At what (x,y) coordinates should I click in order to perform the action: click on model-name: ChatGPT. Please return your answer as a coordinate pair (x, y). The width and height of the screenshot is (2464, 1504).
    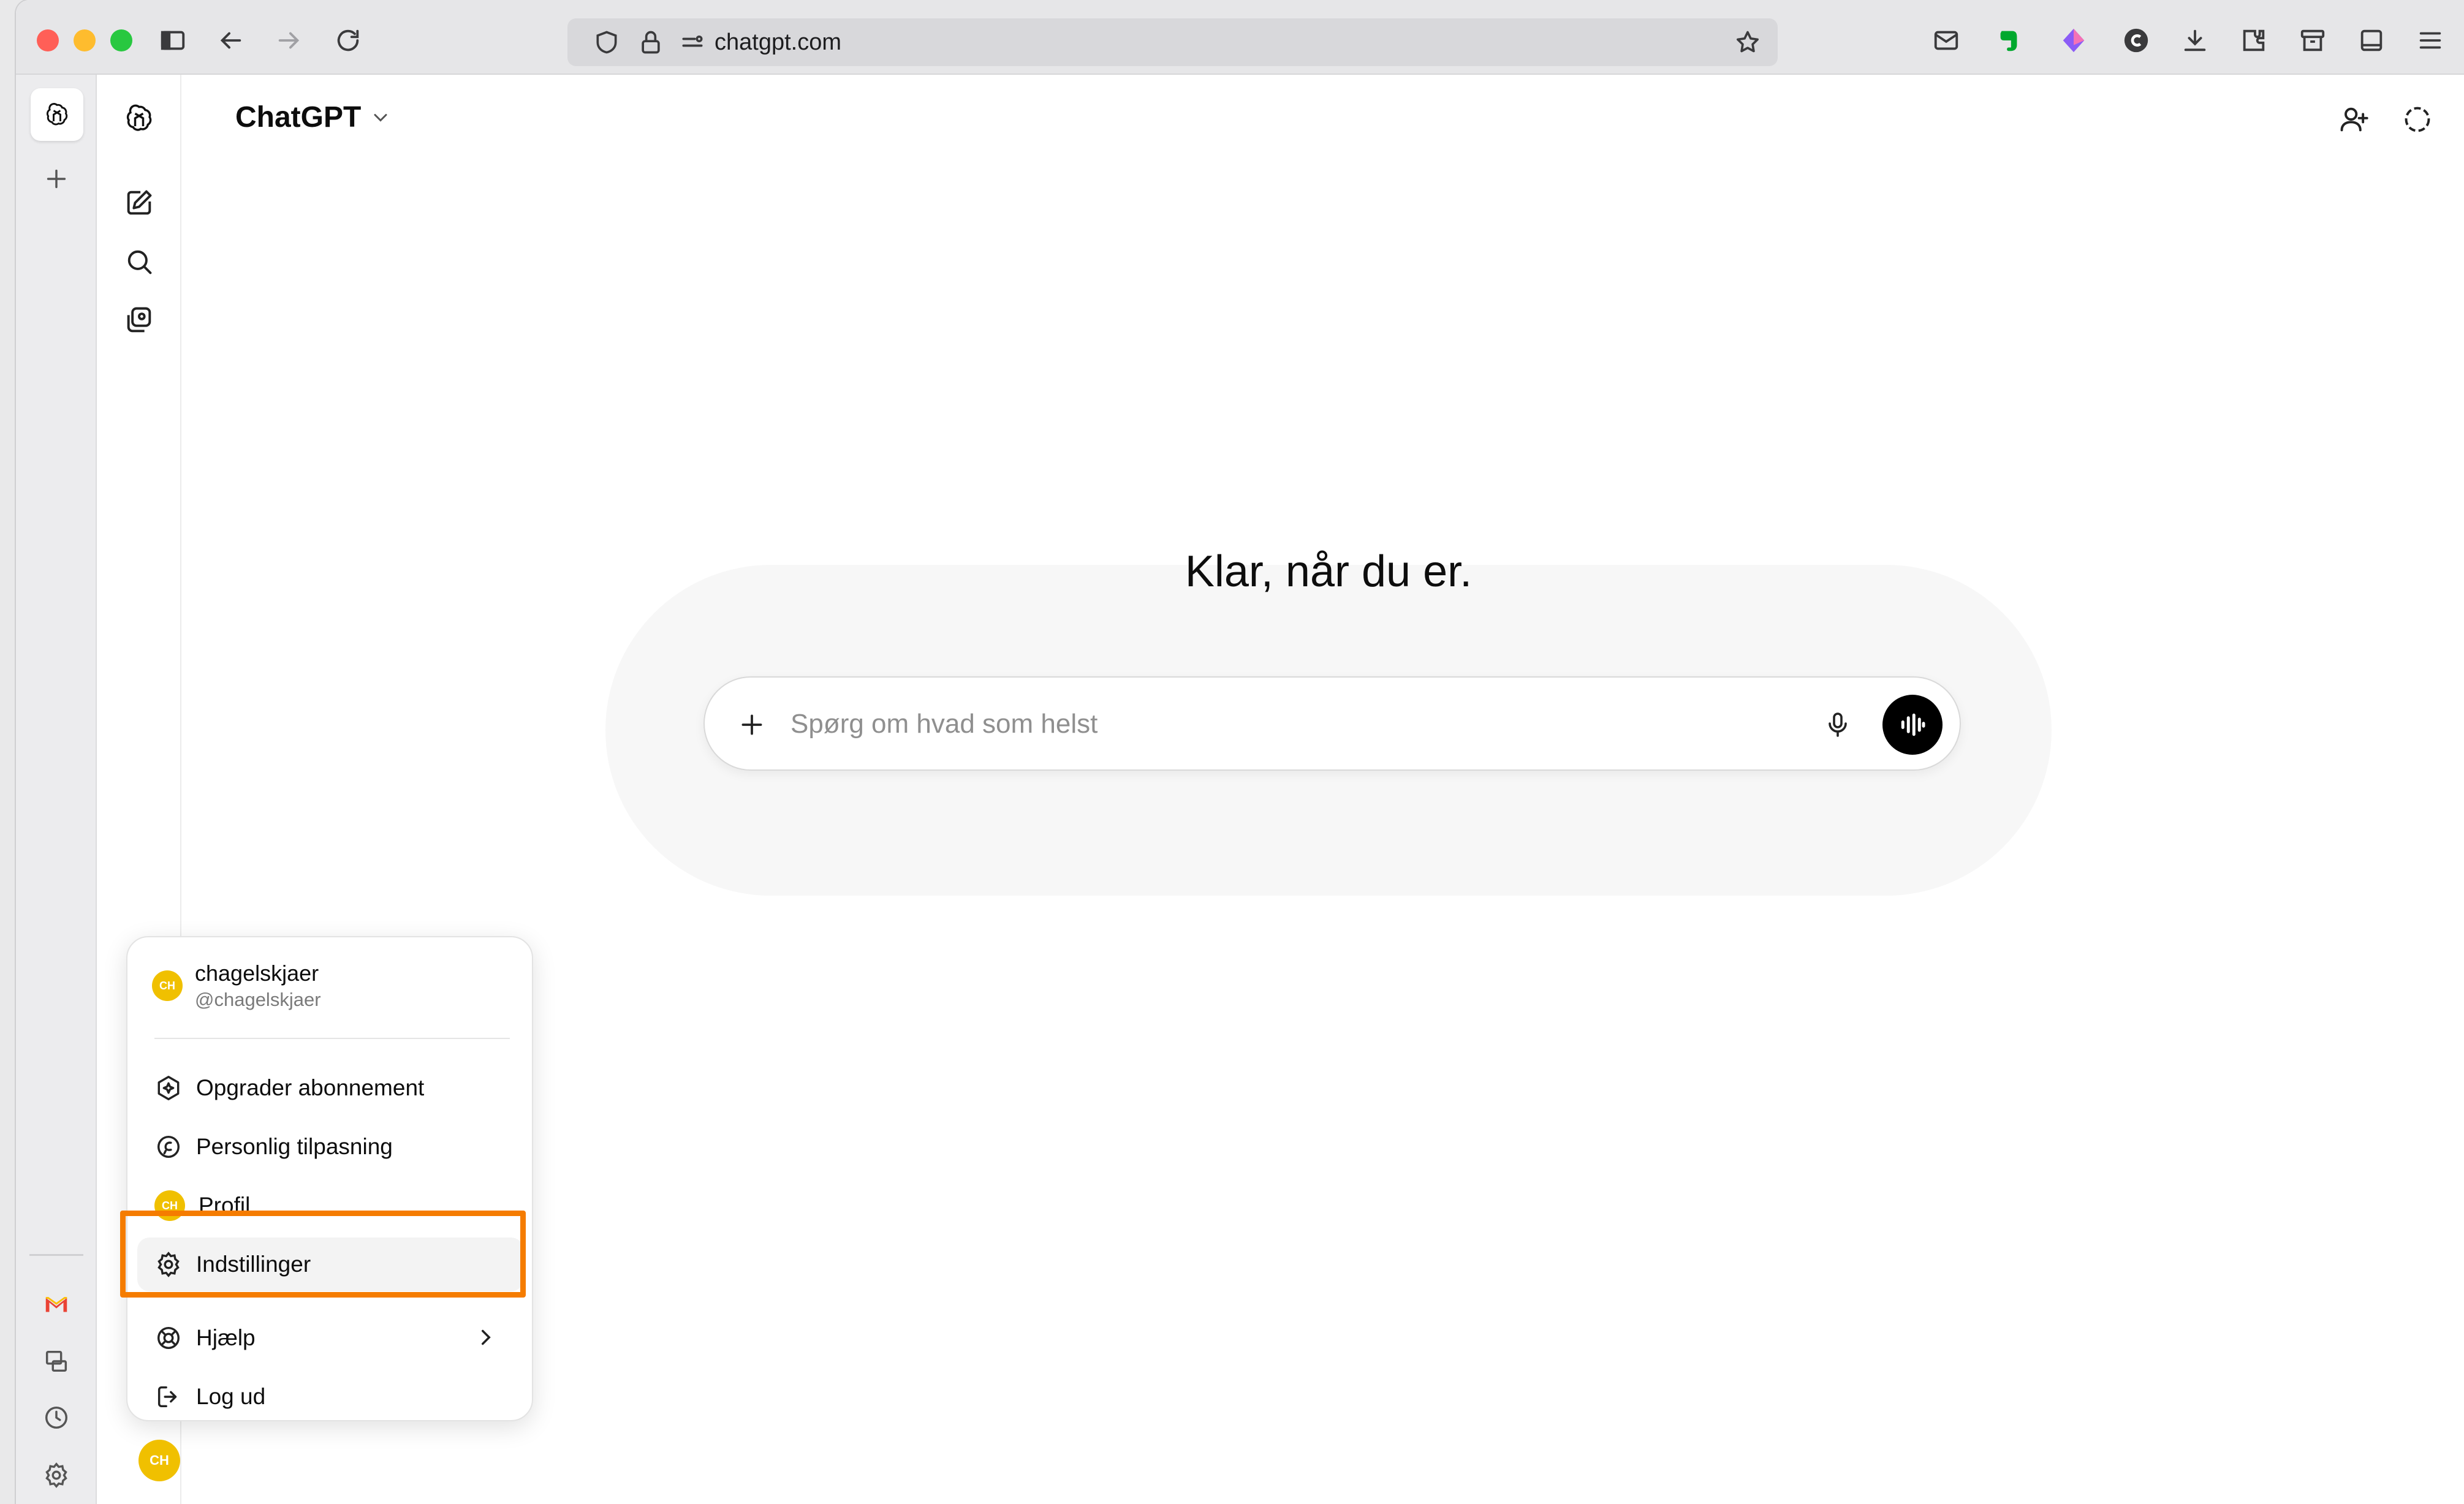
    Looking at the image, I should click on (298, 117).